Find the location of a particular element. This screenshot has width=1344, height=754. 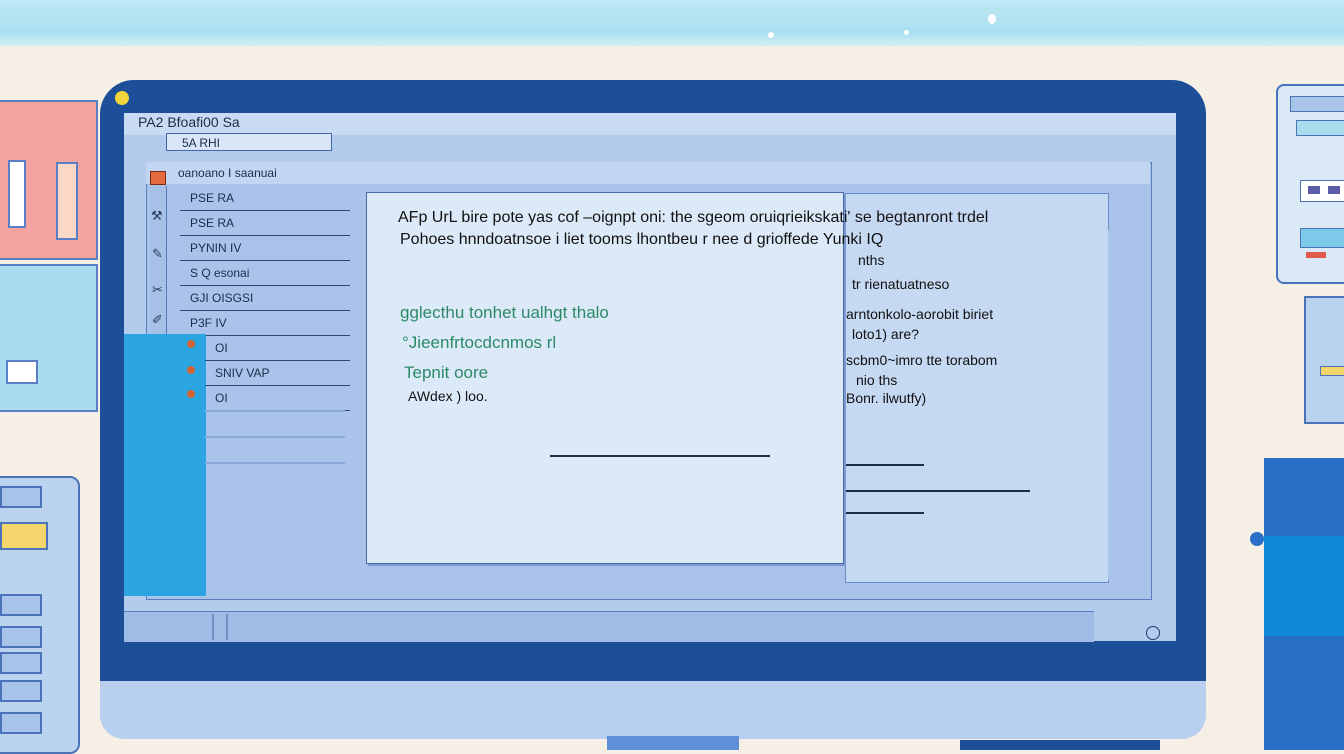

signature-line is located at coordinates (660, 456).